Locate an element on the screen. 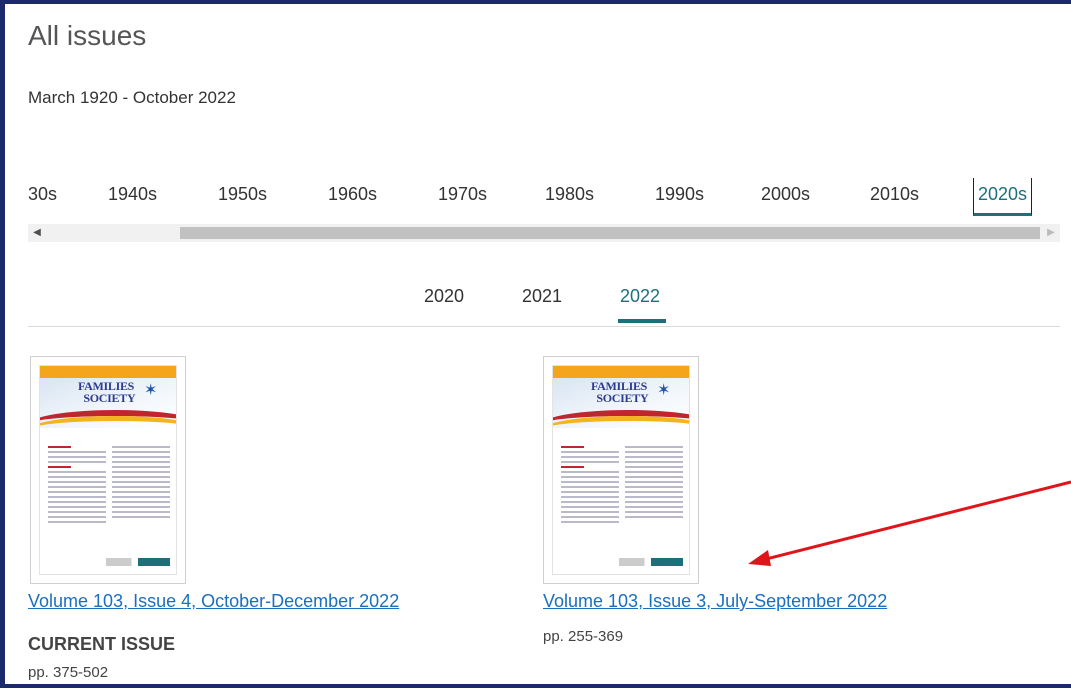 The height and width of the screenshot is (688, 1071). scroll-right-arrow-icon: ▶ is located at coordinates (1051, 233).